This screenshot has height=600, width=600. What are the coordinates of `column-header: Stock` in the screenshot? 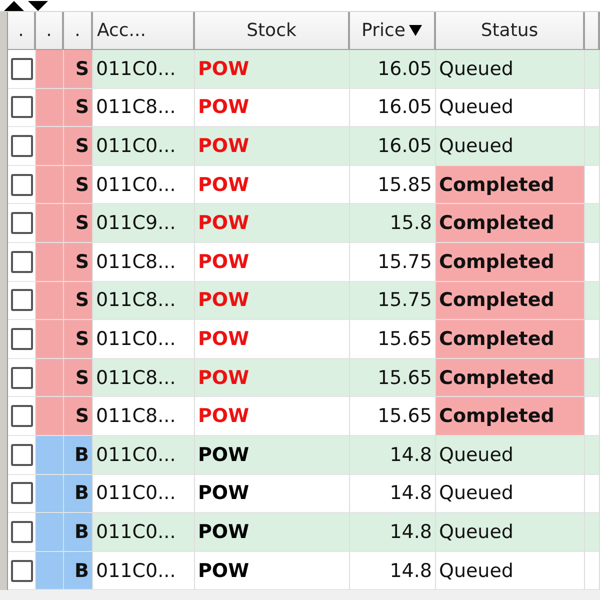 It's located at (272, 31).